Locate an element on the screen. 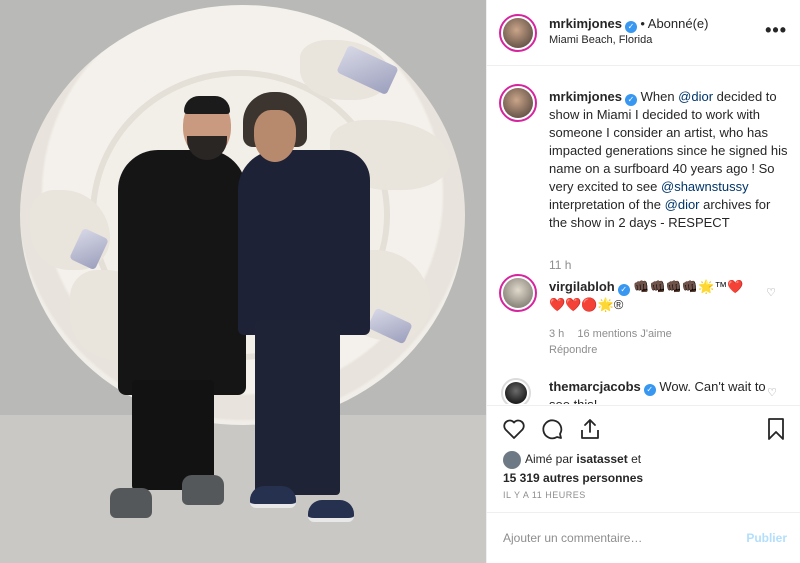 This screenshot has width=800, height=563. mention-link: @shawnstussy is located at coordinates (705, 186).